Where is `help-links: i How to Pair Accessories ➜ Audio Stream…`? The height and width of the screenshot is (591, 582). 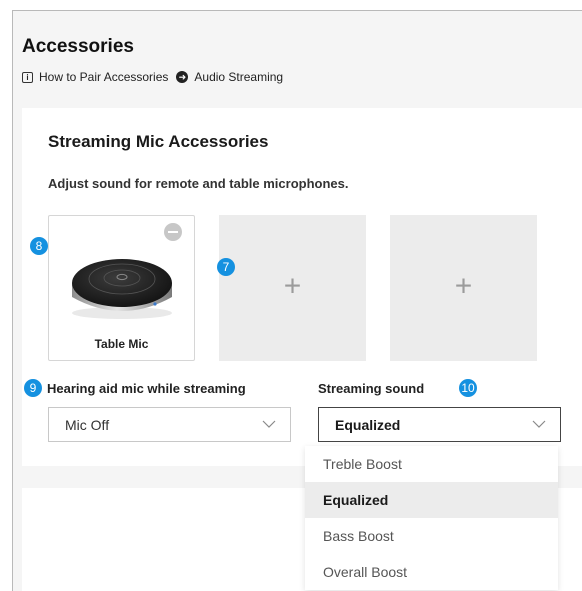
help-links: i How to Pair Accessories ➜ Audio Stream… is located at coordinates (156, 77).